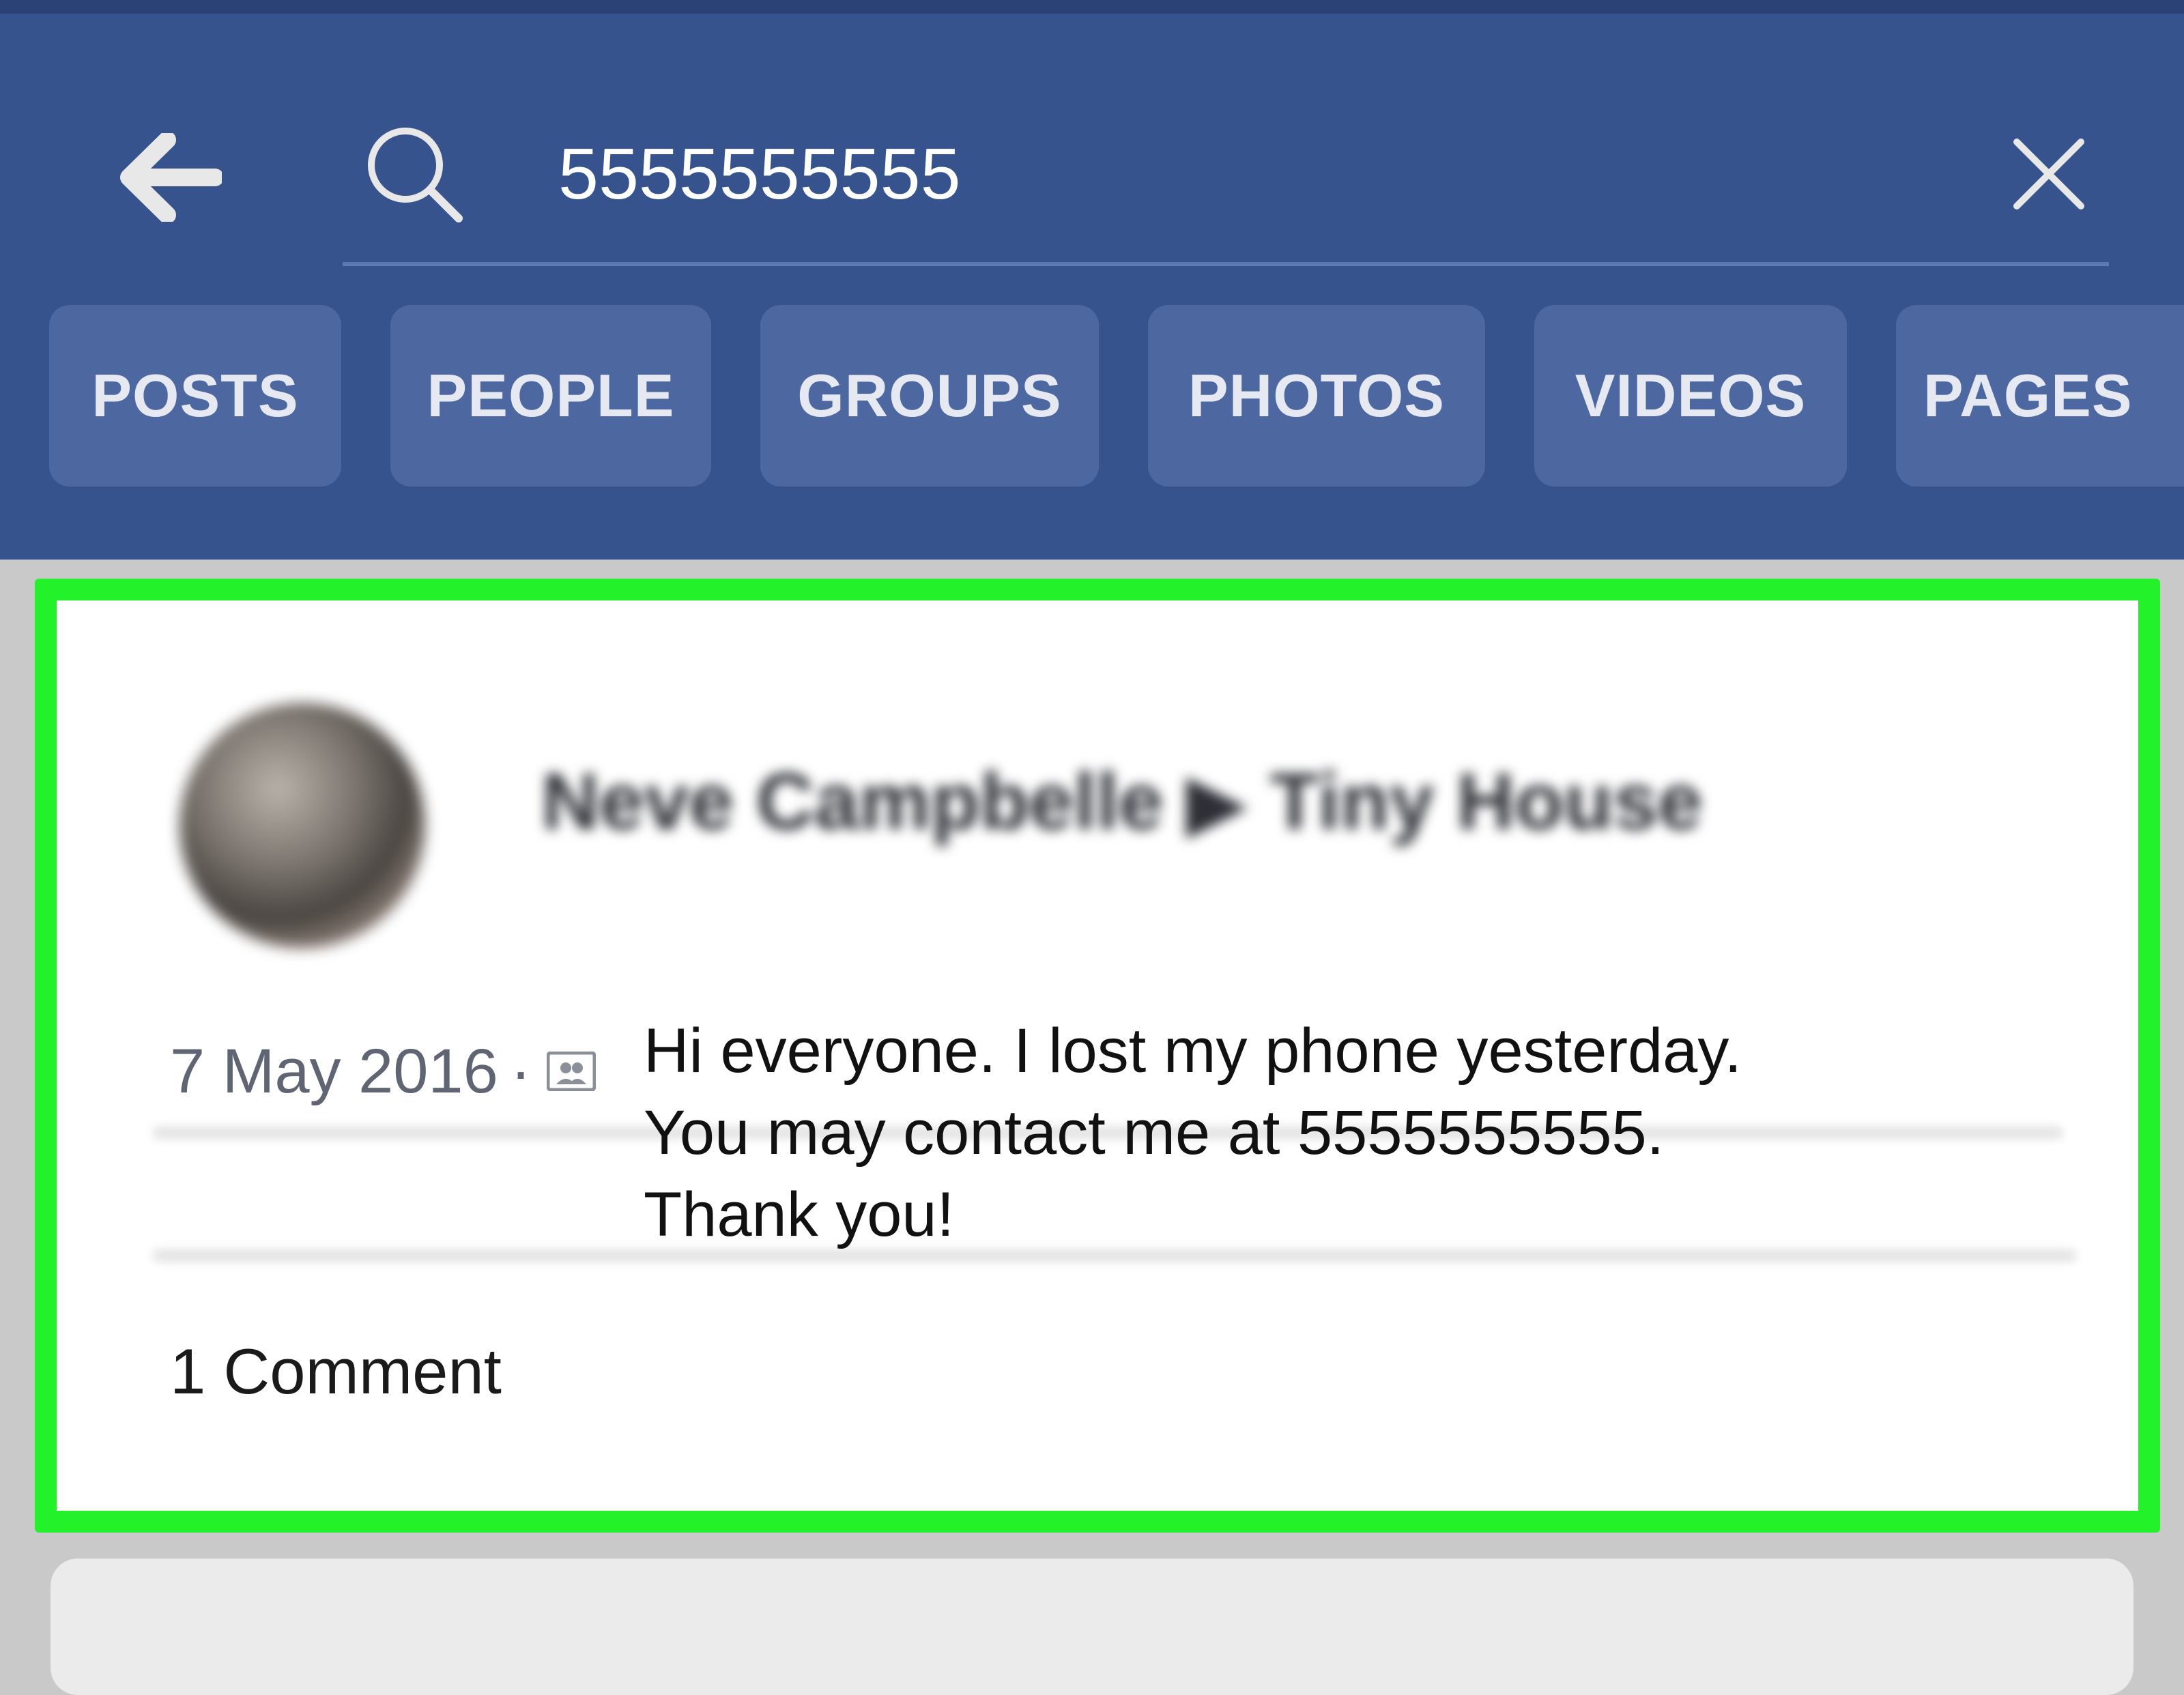 The width and height of the screenshot is (2184, 1695). Describe the element at coordinates (1092, 7) in the screenshot. I see `status-strip` at that location.